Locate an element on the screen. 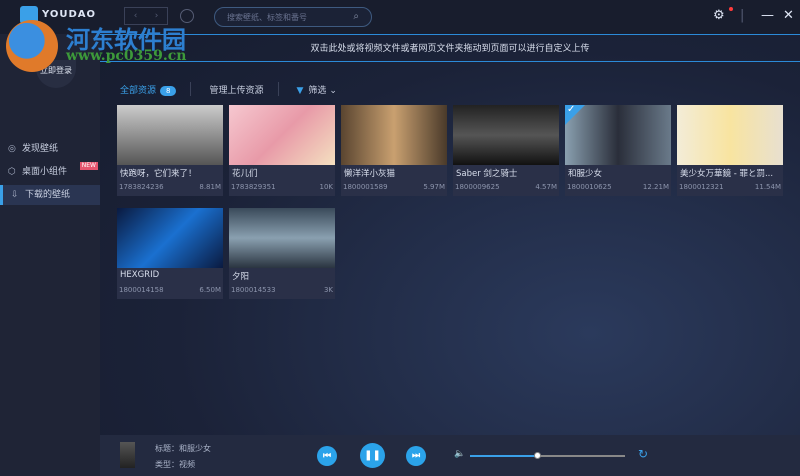 The height and width of the screenshot is (476, 800). volume-fill is located at coordinates (503, 456).